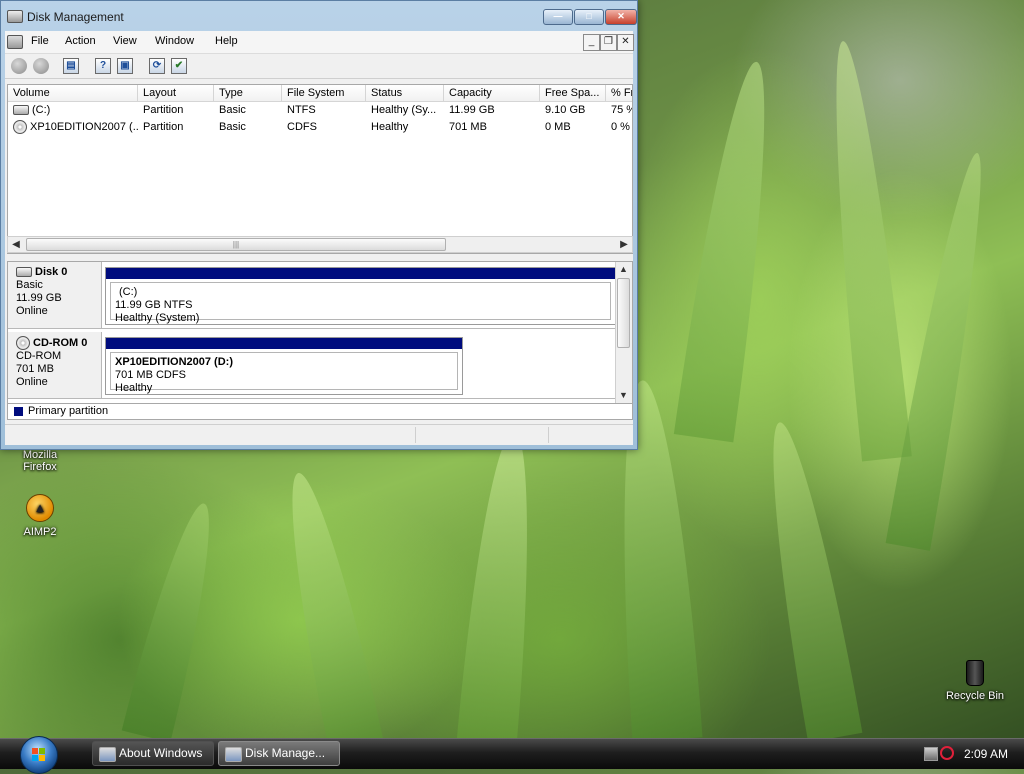 The width and height of the screenshot is (1024, 774). I want to click on restore-icon: ❐, so click(608, 41).